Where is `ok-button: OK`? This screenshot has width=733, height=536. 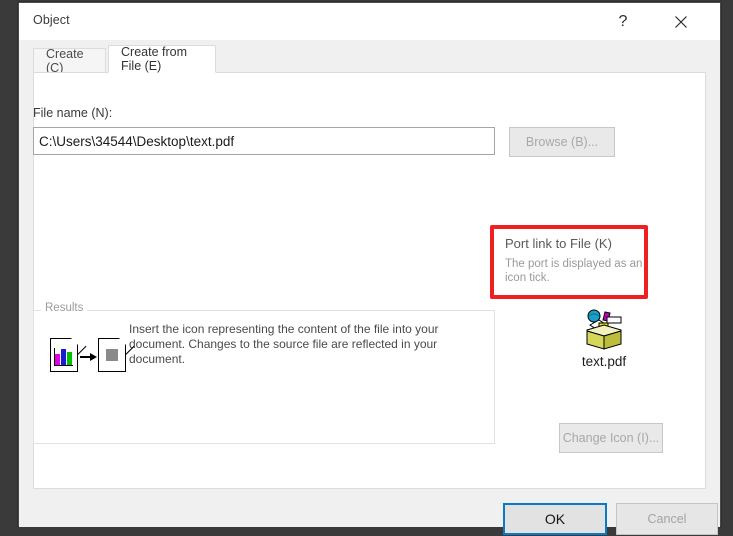
ok-button: OK is located at coordinates (555, 519).